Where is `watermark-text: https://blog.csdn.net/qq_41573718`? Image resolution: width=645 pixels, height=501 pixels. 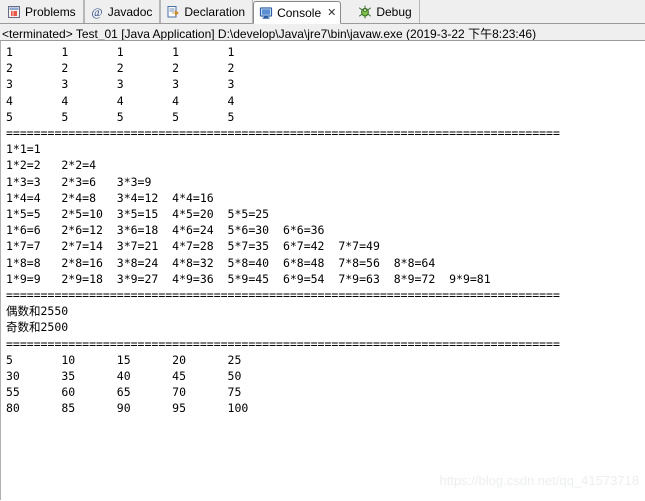 watermark-text: https://blog.csdn.net/qq_41573718 is located at coordinates (539, 480).